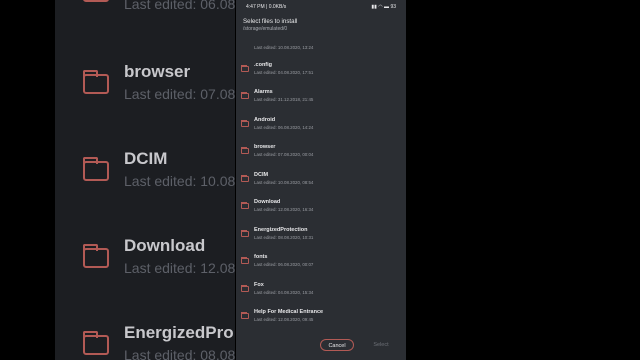  I want to click on dialog-footer: Cancel Select, so click(321, 345).